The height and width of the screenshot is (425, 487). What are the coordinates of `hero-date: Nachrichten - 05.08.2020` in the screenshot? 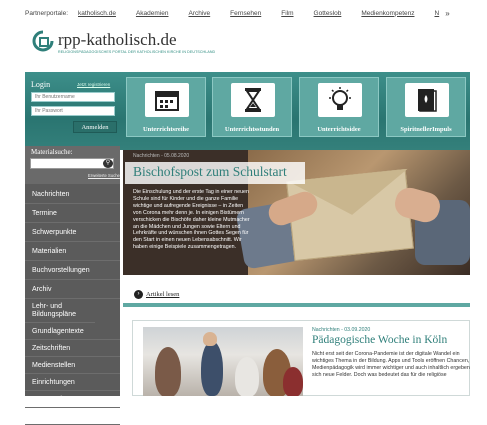 It's located at (161, 156).